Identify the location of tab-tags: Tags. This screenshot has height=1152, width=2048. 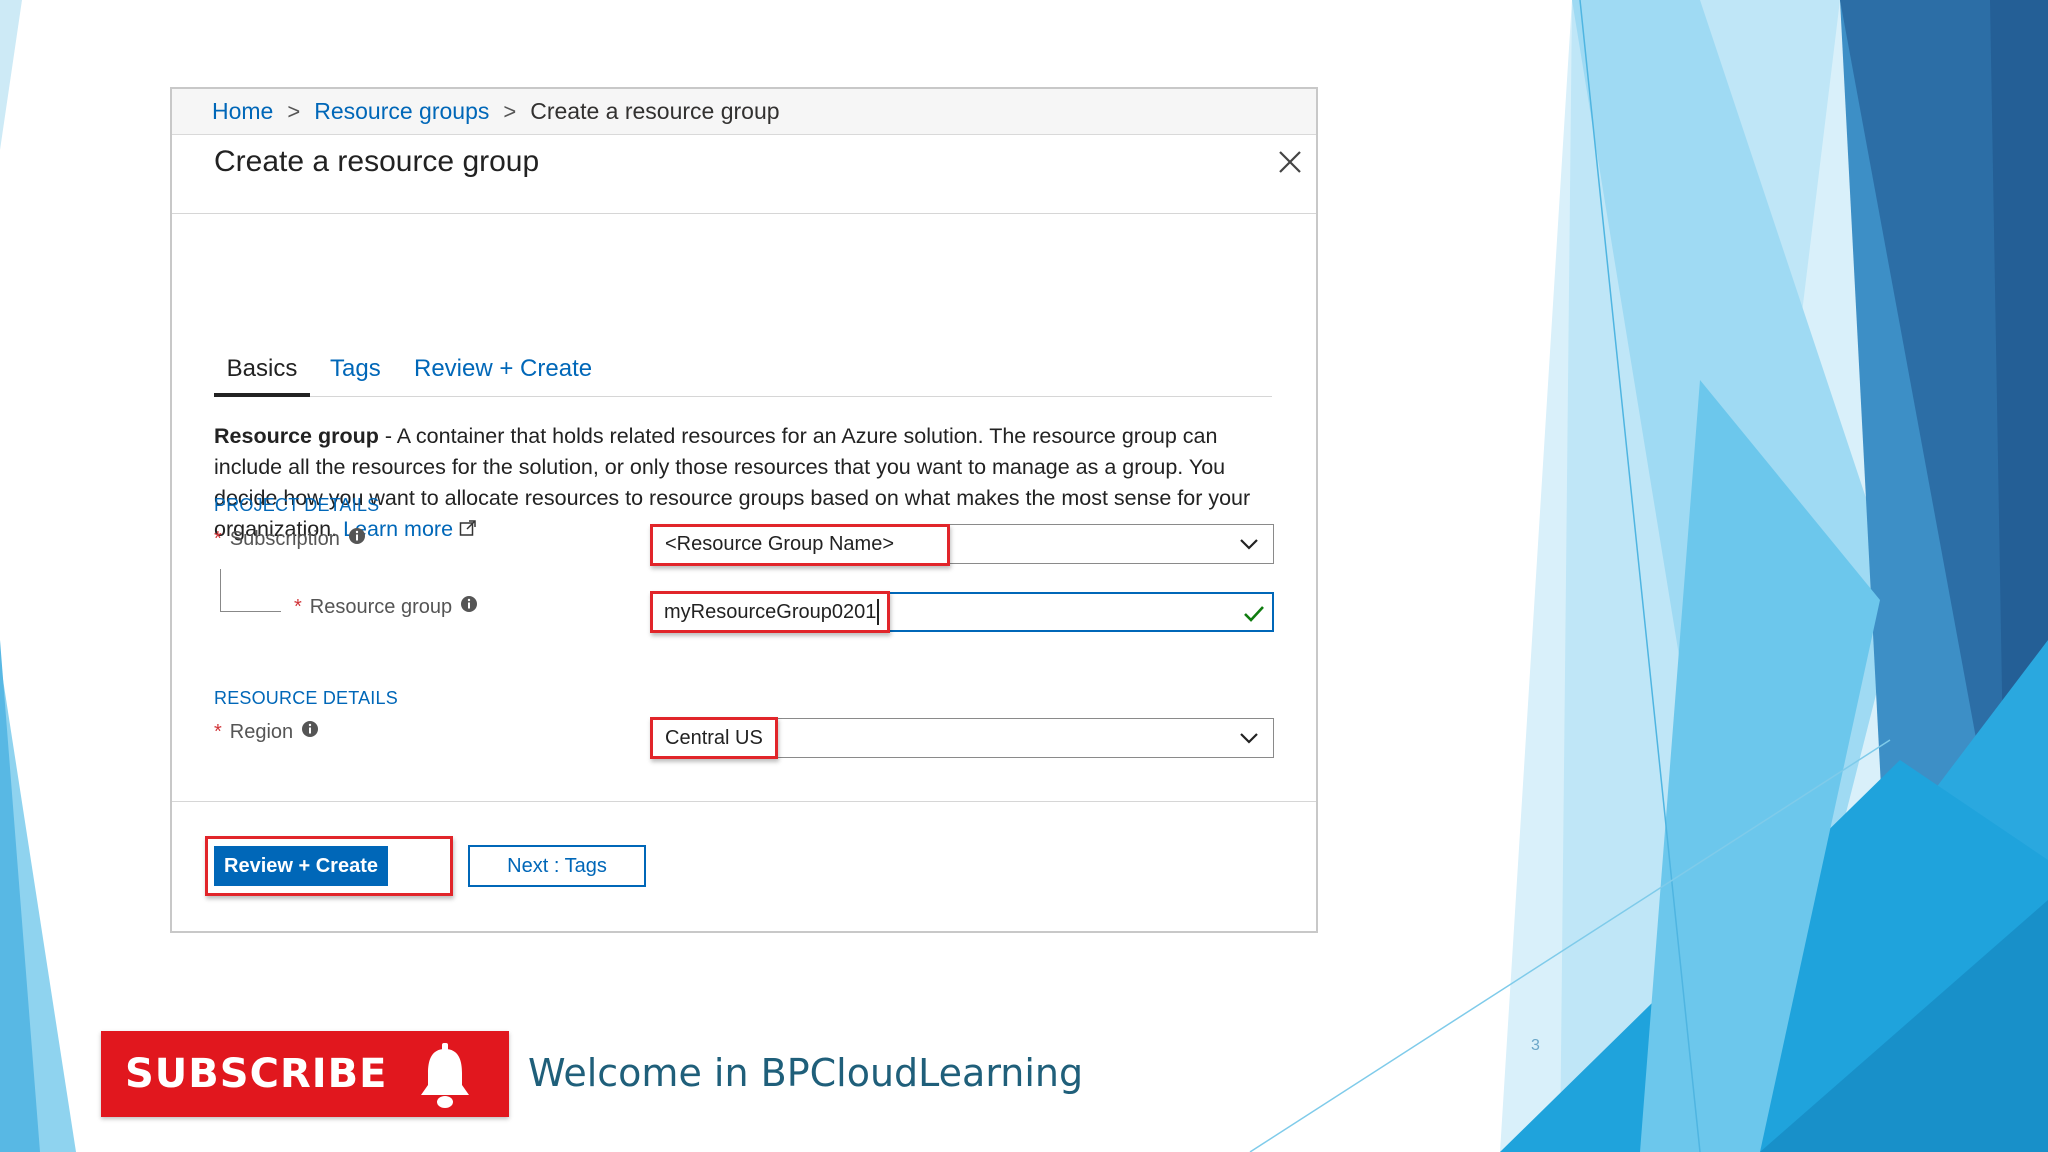
(355, 373).